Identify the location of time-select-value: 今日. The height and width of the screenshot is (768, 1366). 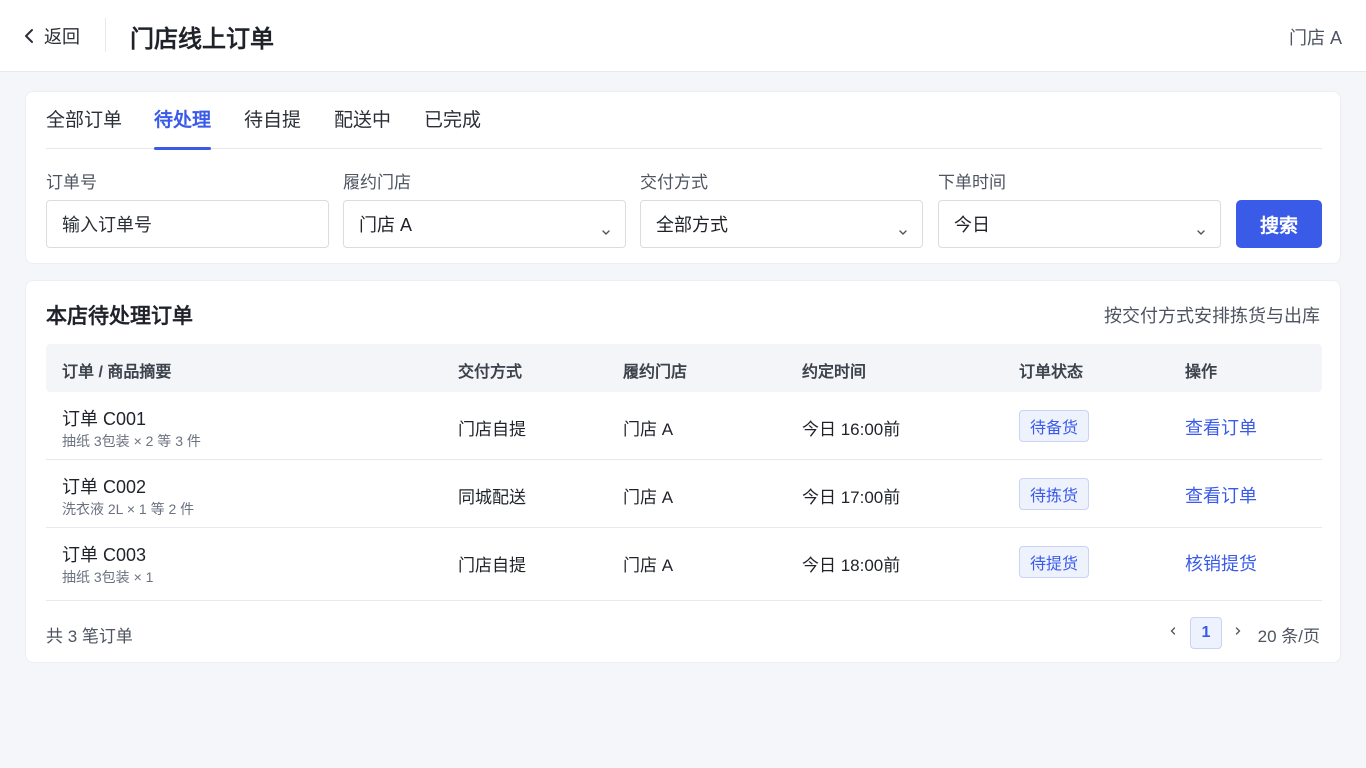
(972, 225).